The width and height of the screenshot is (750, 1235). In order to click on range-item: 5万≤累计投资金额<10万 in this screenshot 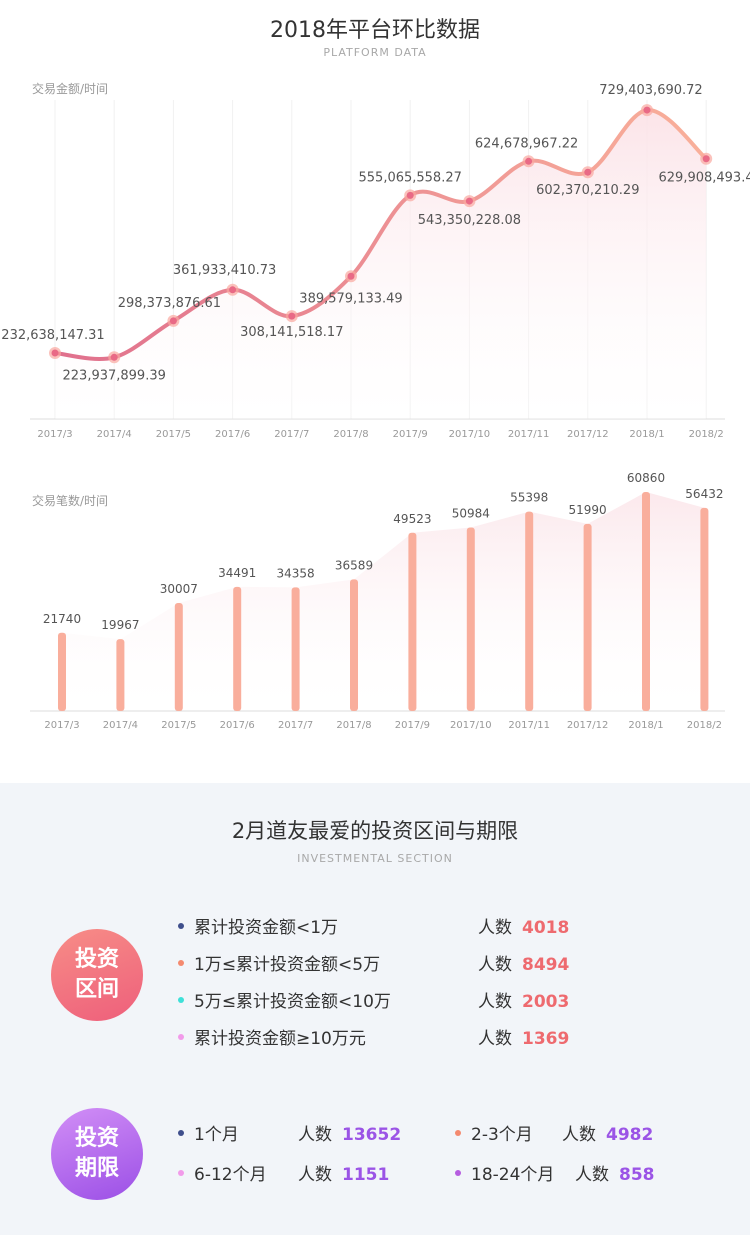, I will do `click(284, 999)`.